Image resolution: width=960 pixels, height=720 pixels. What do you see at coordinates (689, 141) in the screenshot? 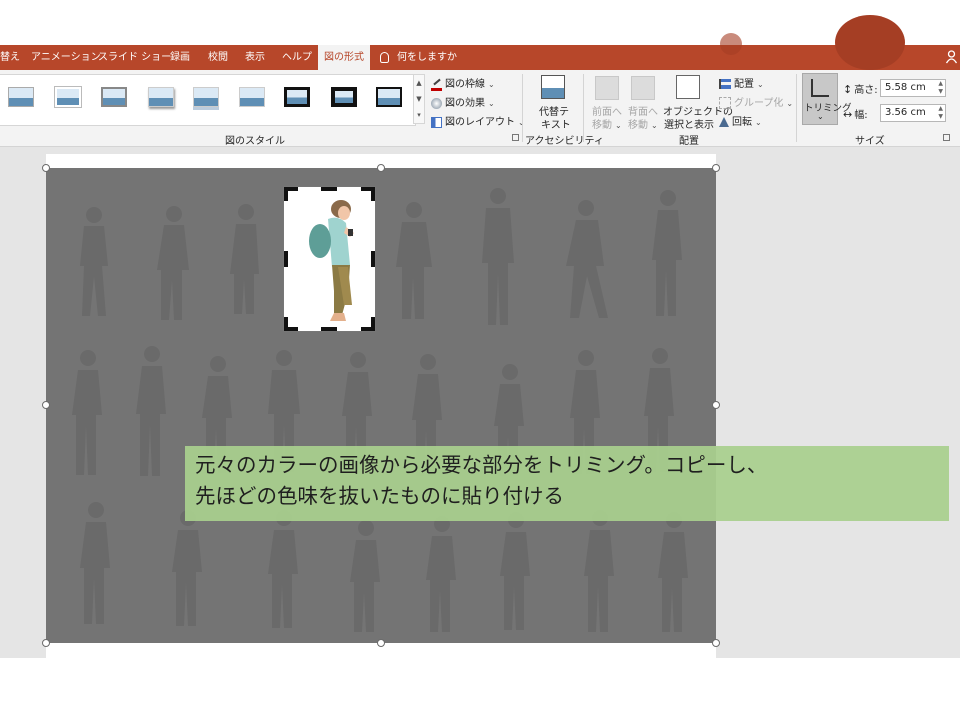
I see `arrange-group-label: 配置` at bounding box center [689, 141].